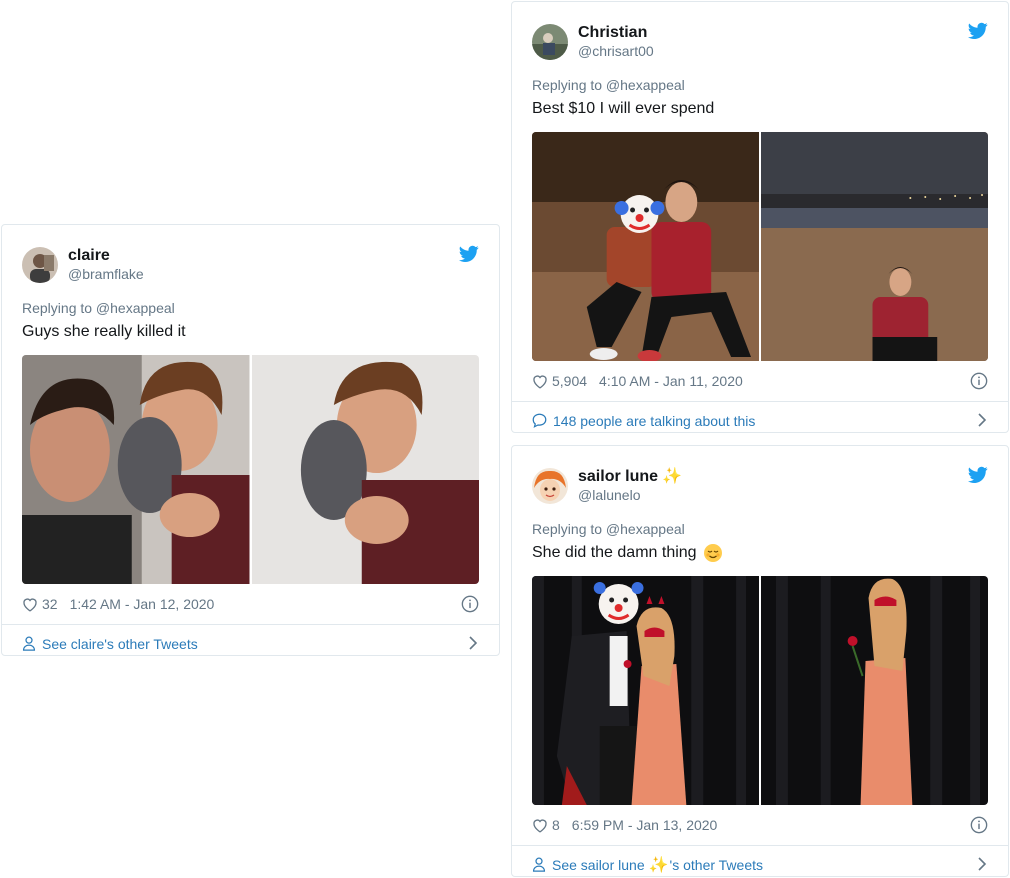 The width and height of the screenshot is (1010, 878). Describe the element at coordinates (623, 108) in the screenshot. I see `tweet-text-content: Best $10 I will ever spend` at that location.